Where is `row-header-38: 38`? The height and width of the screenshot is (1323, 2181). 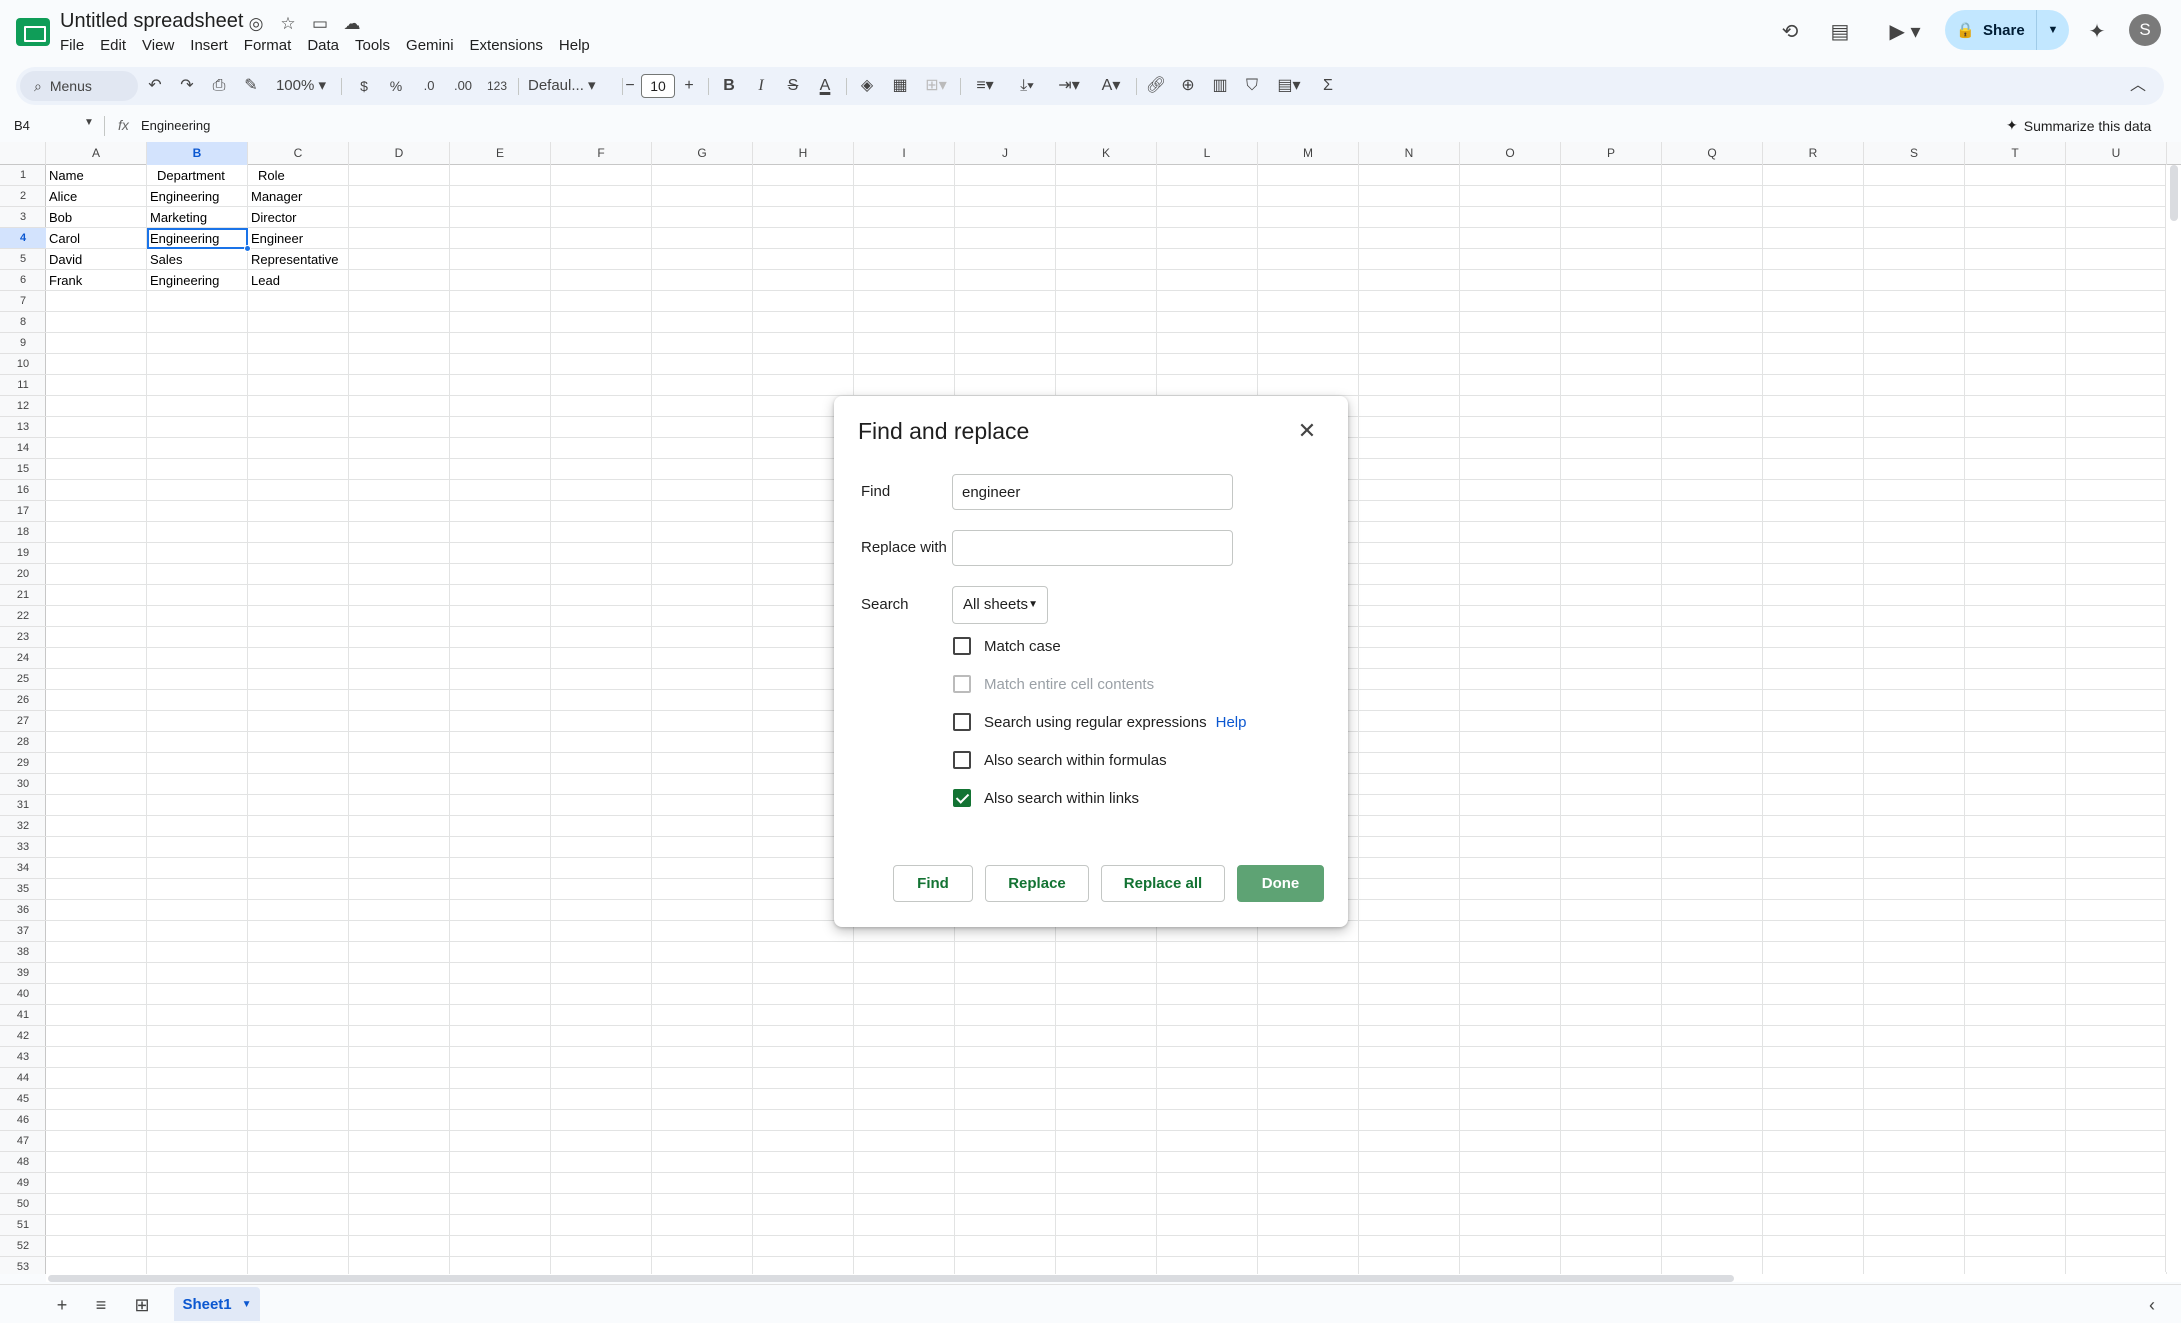 row-header-38: 38 is located at coordinates (23, 952).